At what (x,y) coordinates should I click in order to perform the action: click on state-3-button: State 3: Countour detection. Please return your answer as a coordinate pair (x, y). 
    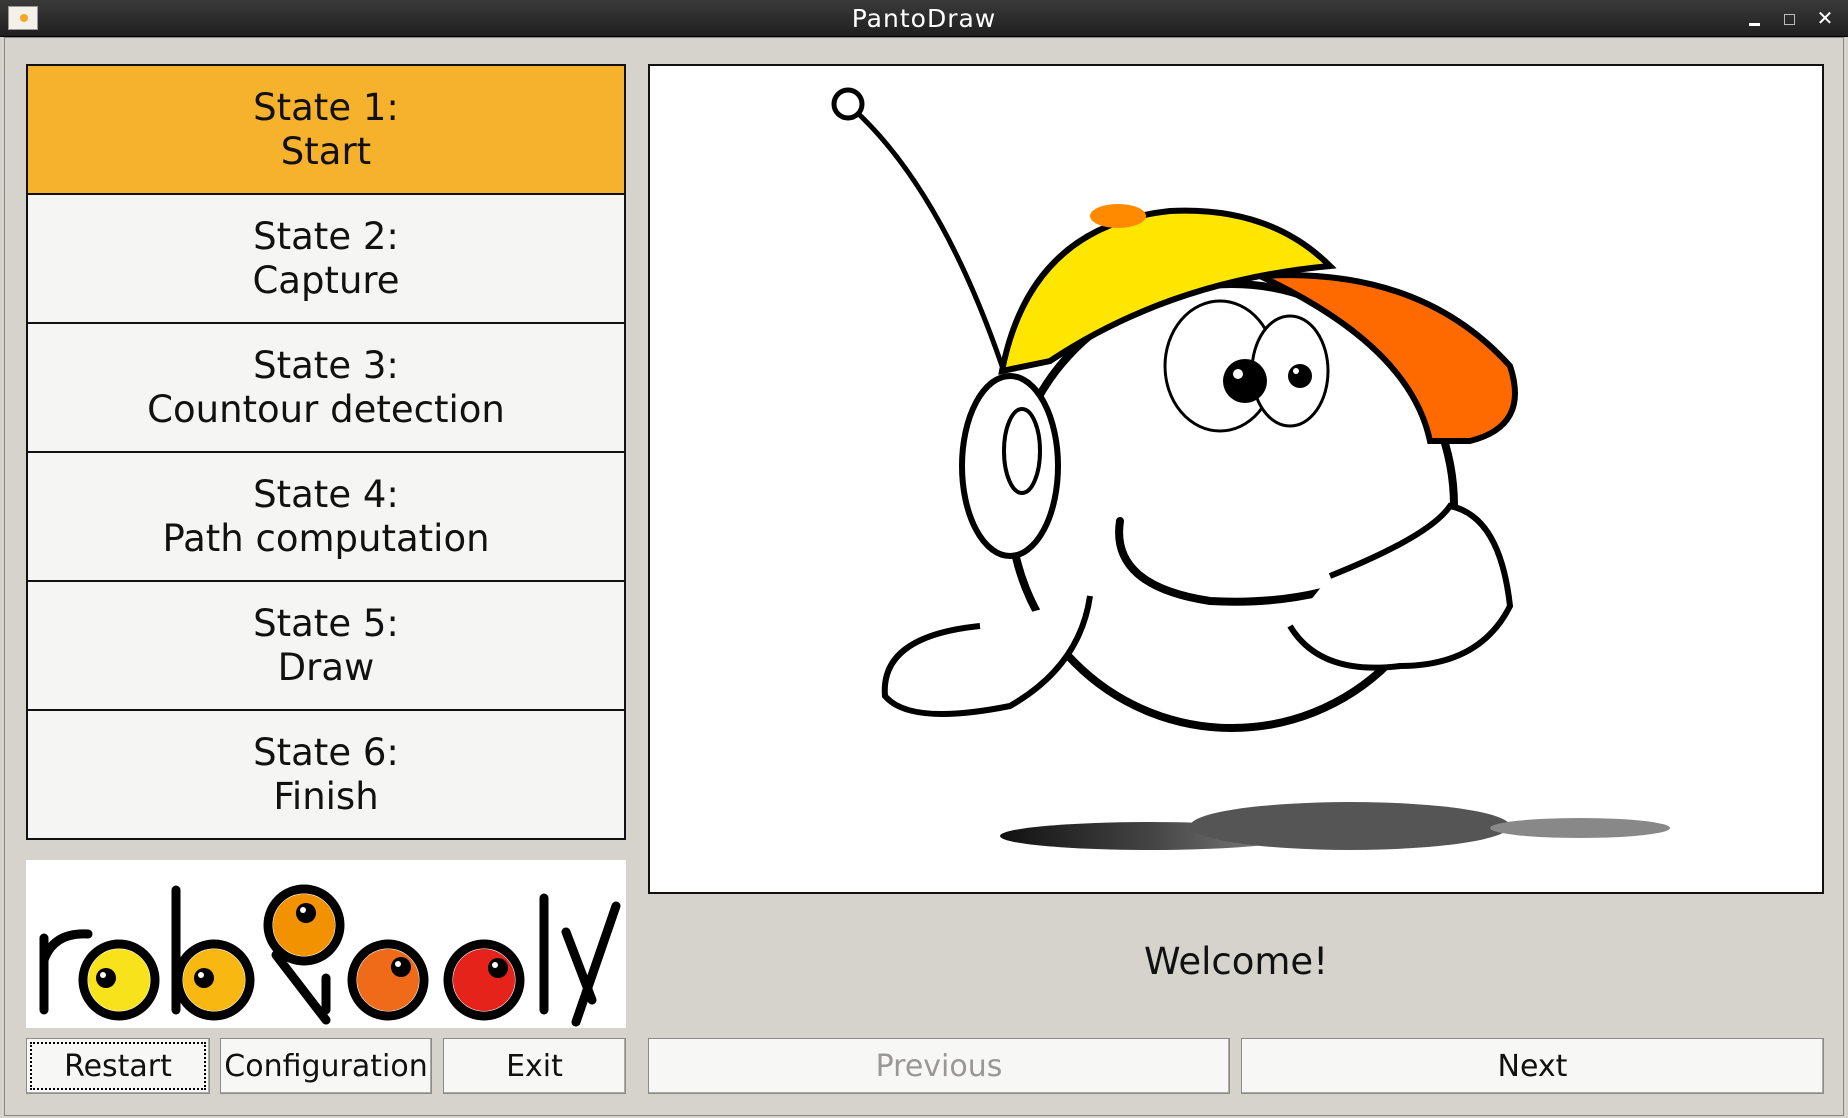
    Looking at the image, I should click on (326, 387).